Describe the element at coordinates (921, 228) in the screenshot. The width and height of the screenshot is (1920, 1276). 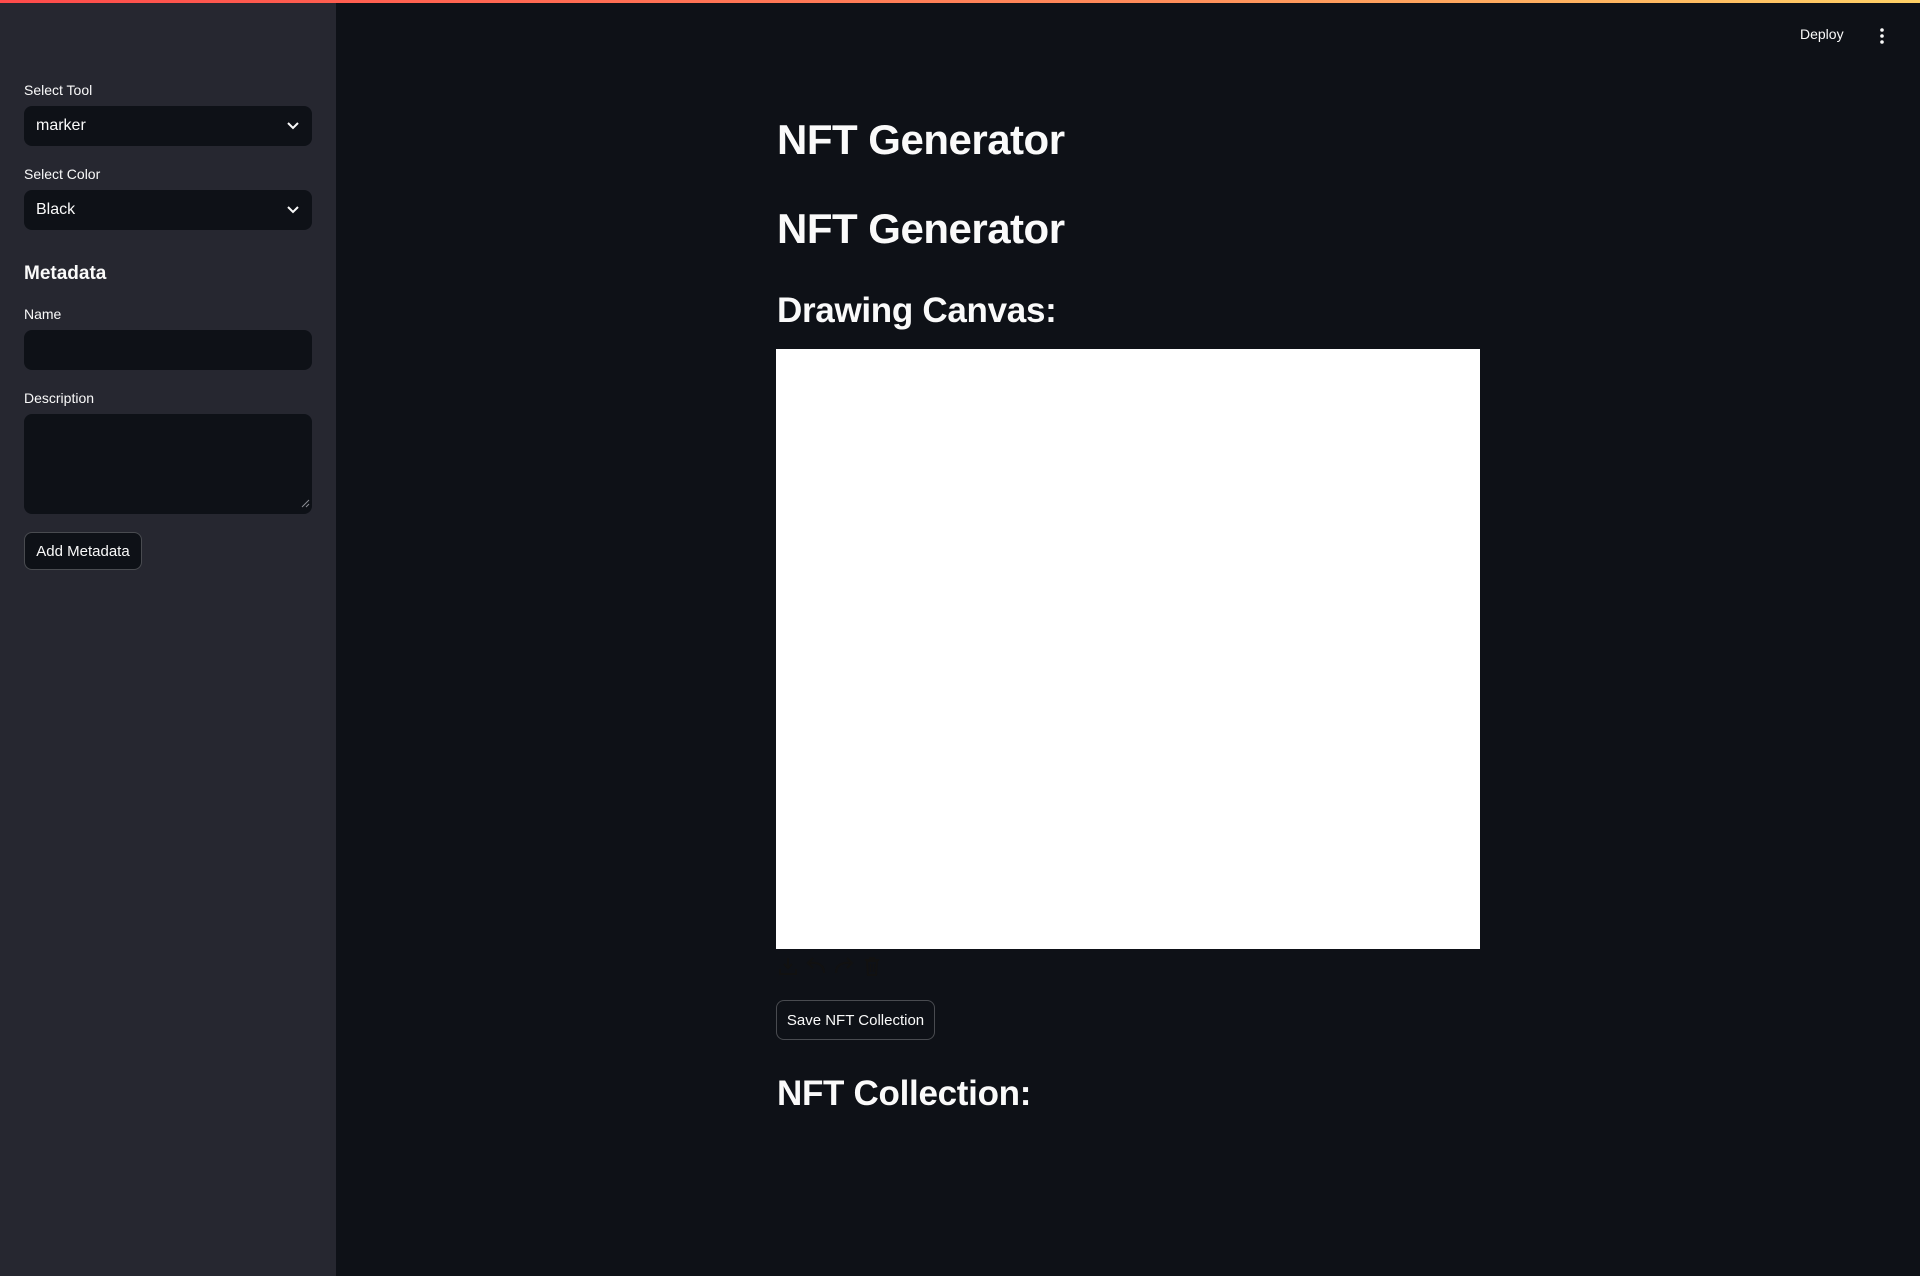
I see `page-title-repeat: NFT Generator` at that location.